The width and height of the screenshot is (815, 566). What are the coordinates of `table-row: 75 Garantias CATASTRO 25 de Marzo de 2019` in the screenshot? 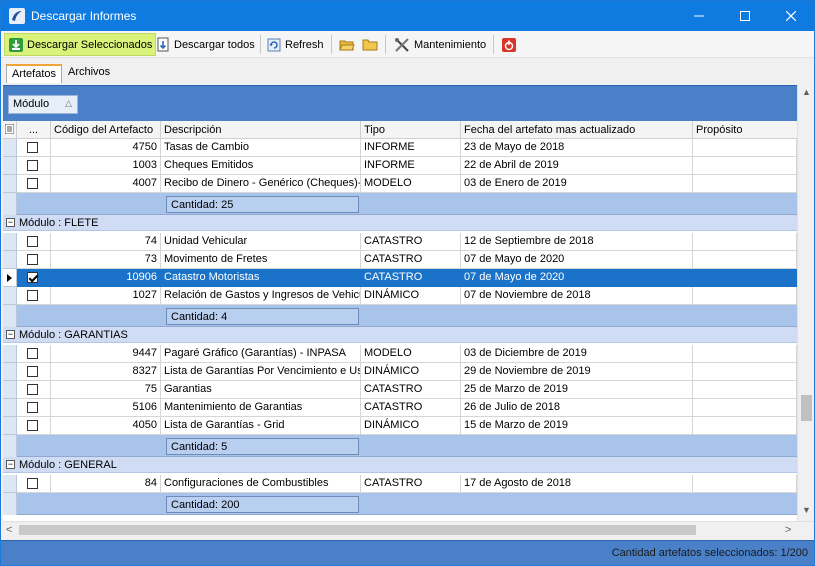 It's located at (400, 390).